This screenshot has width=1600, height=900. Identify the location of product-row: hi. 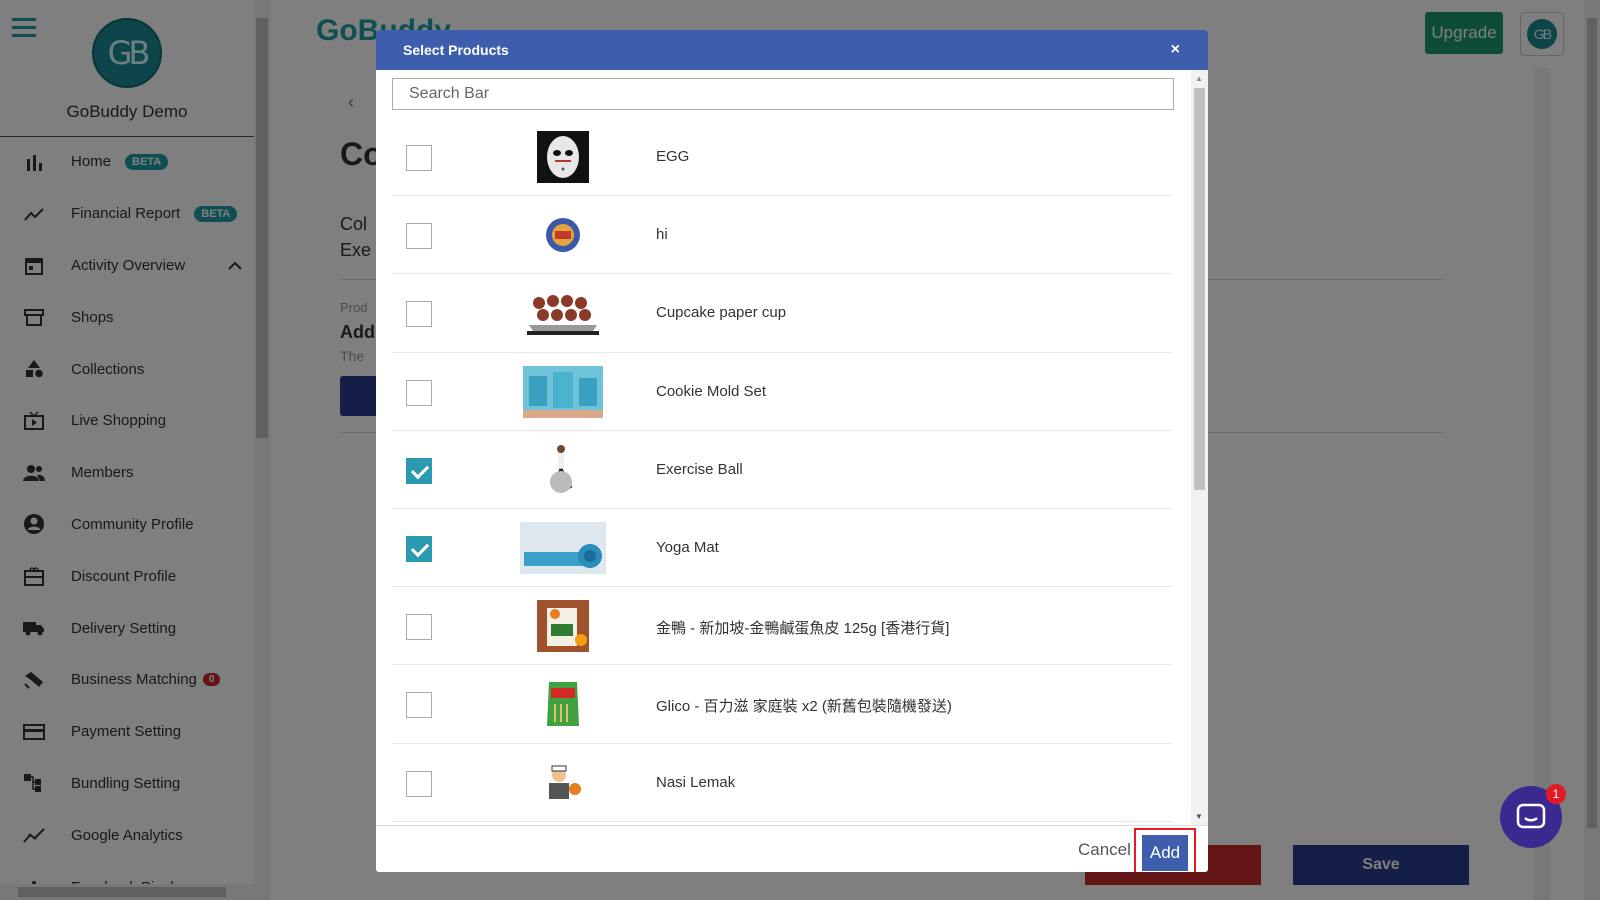
(782, 235).